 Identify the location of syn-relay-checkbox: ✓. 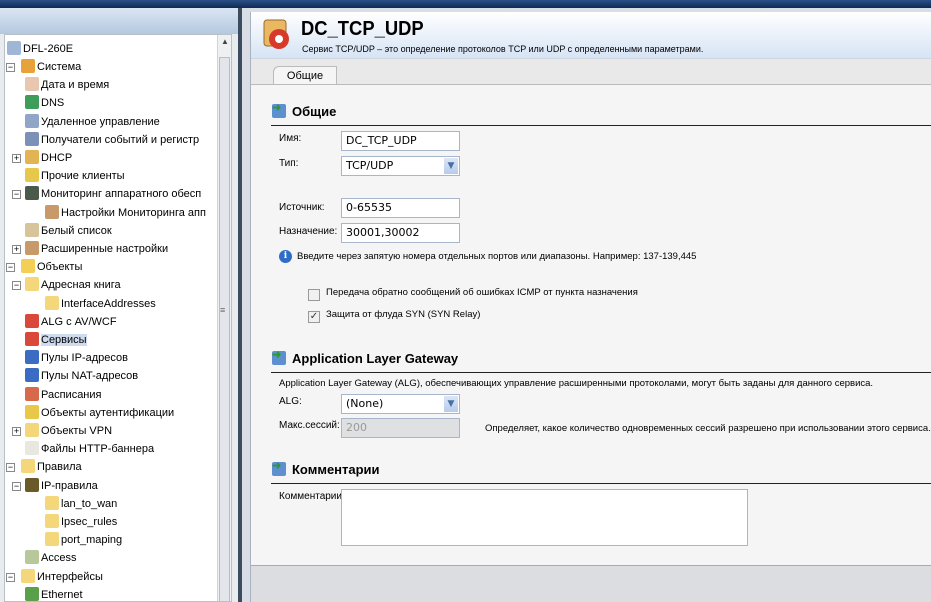
(314, 317).